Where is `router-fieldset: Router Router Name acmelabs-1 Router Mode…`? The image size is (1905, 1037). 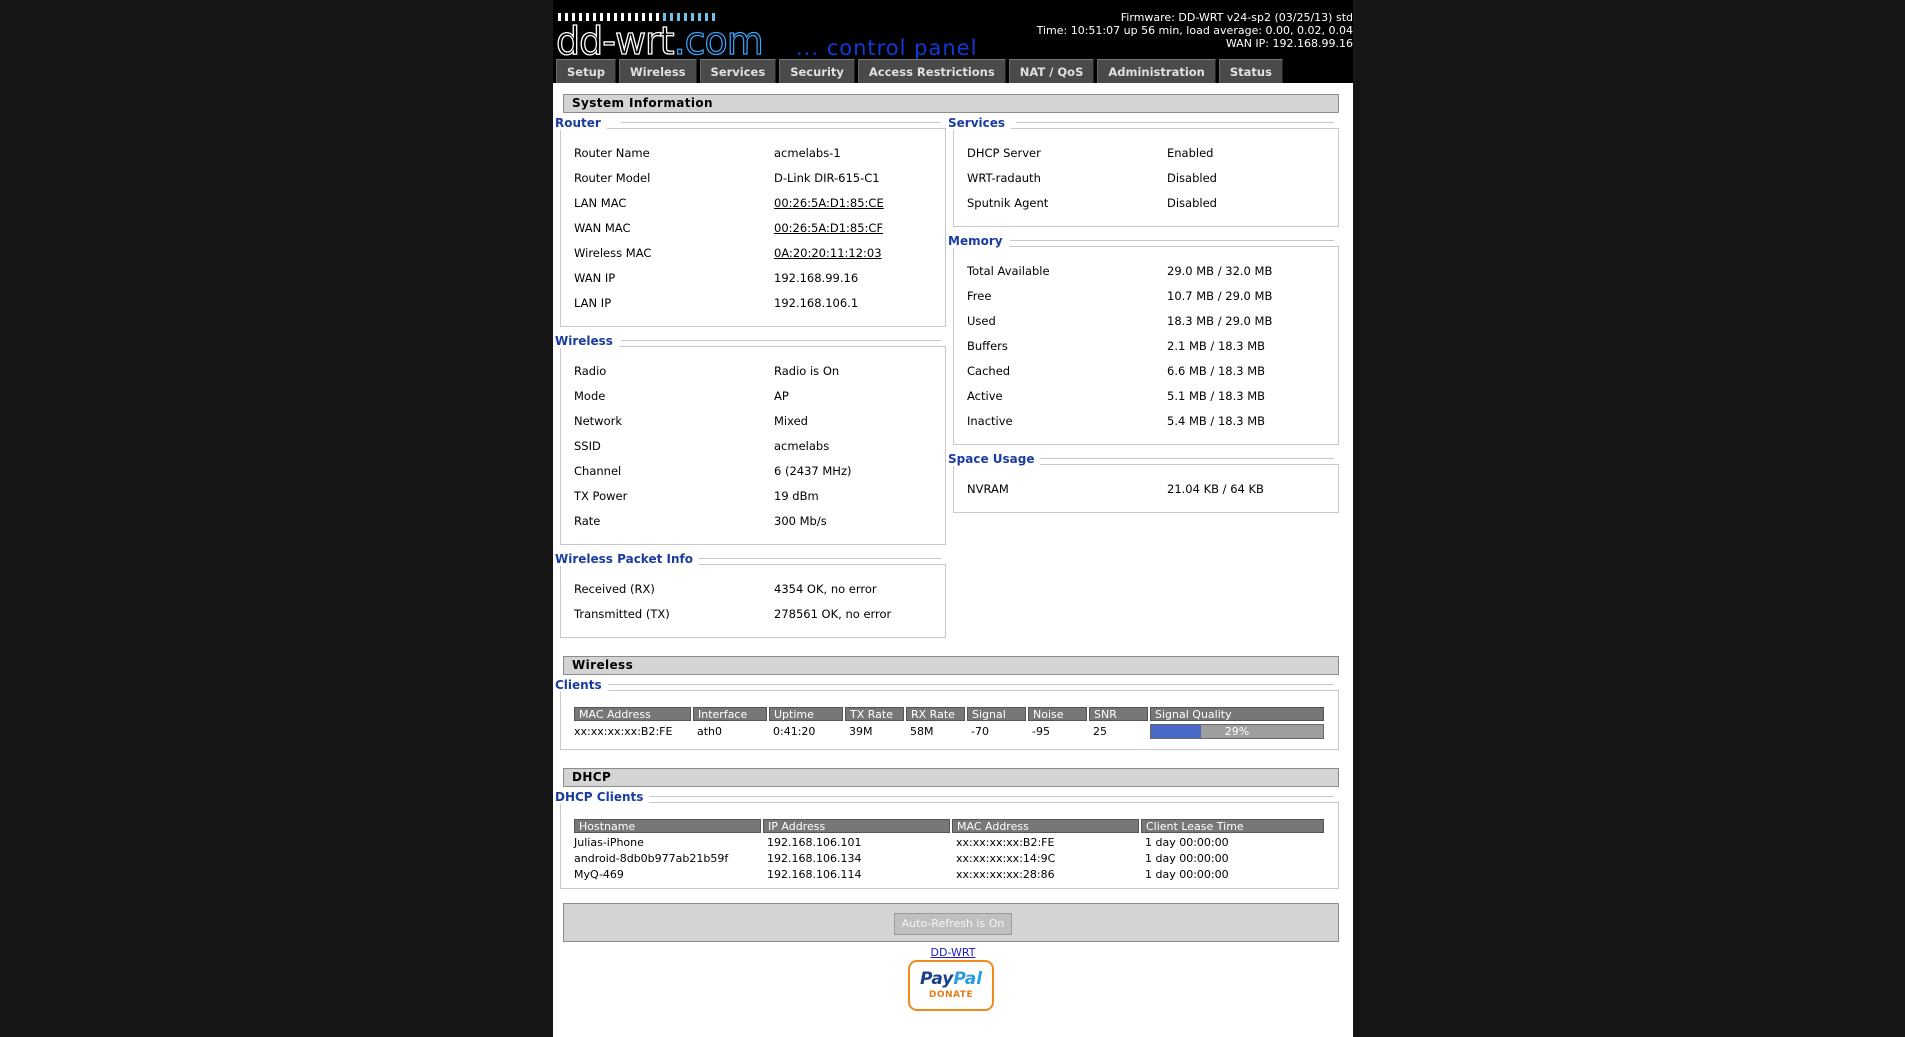 router-fieldset: Router Router Name acmelabs-1 Router Mode… is located at coordinates (750, 221).